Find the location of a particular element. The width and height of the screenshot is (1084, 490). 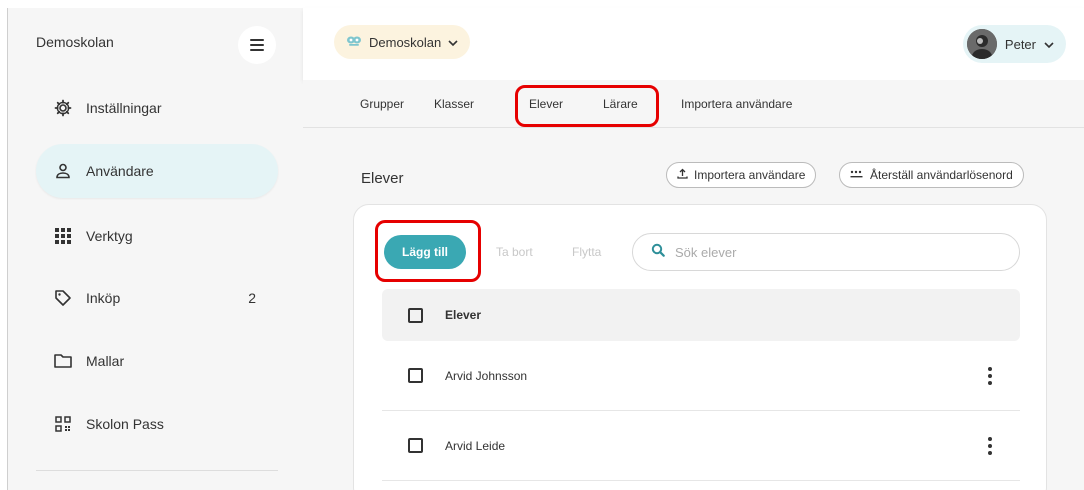

table-header-label: Elever is located at coordinates (463, 315).